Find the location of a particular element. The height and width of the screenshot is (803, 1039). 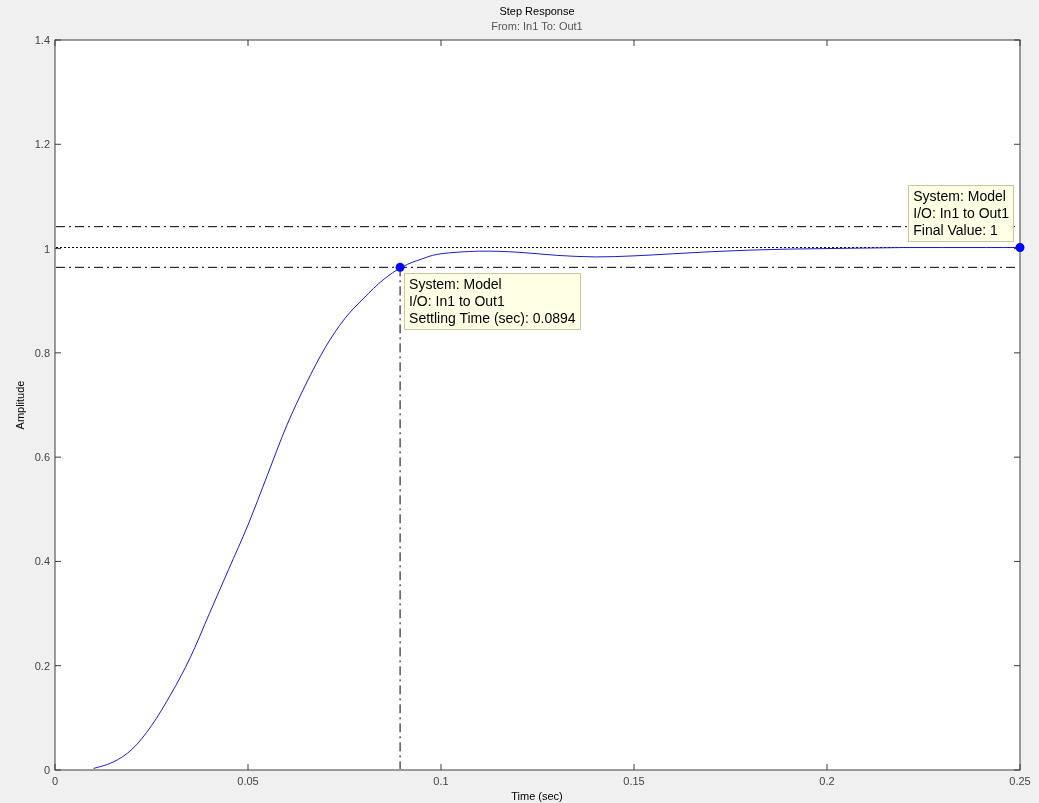

data-tip-text: Settling Time (sec): 0.0894 is located at coordinates (492, 319).